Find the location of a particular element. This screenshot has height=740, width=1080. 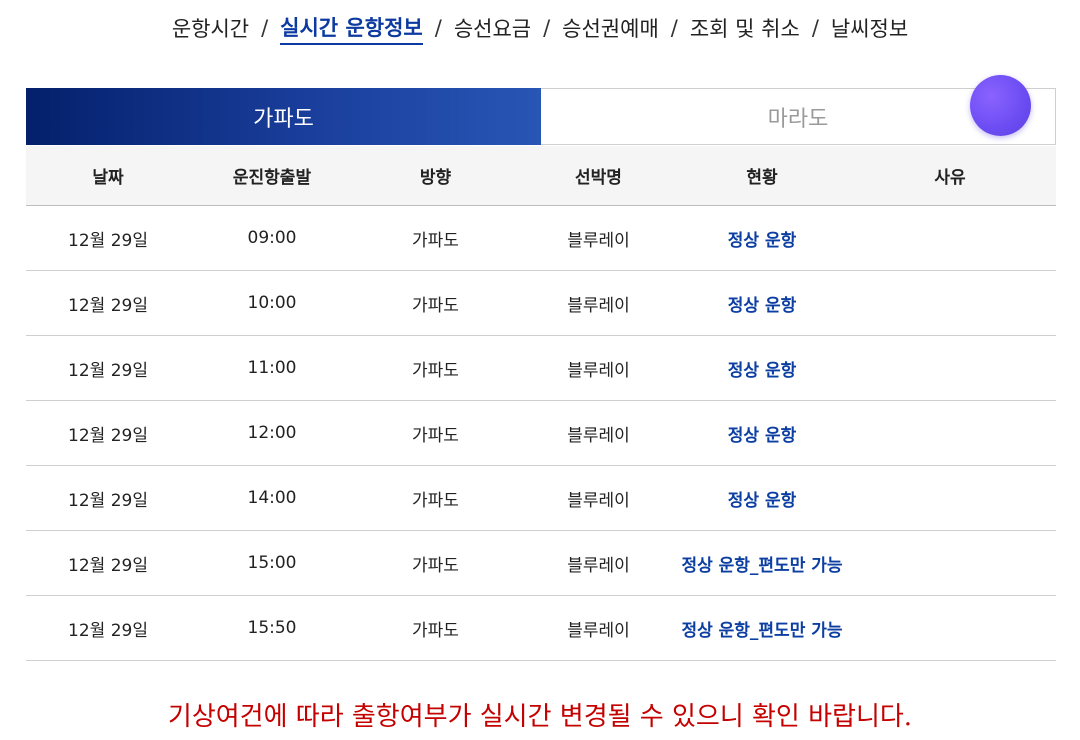

cell-departure: 15:00 is located at coordinates (272, 563).